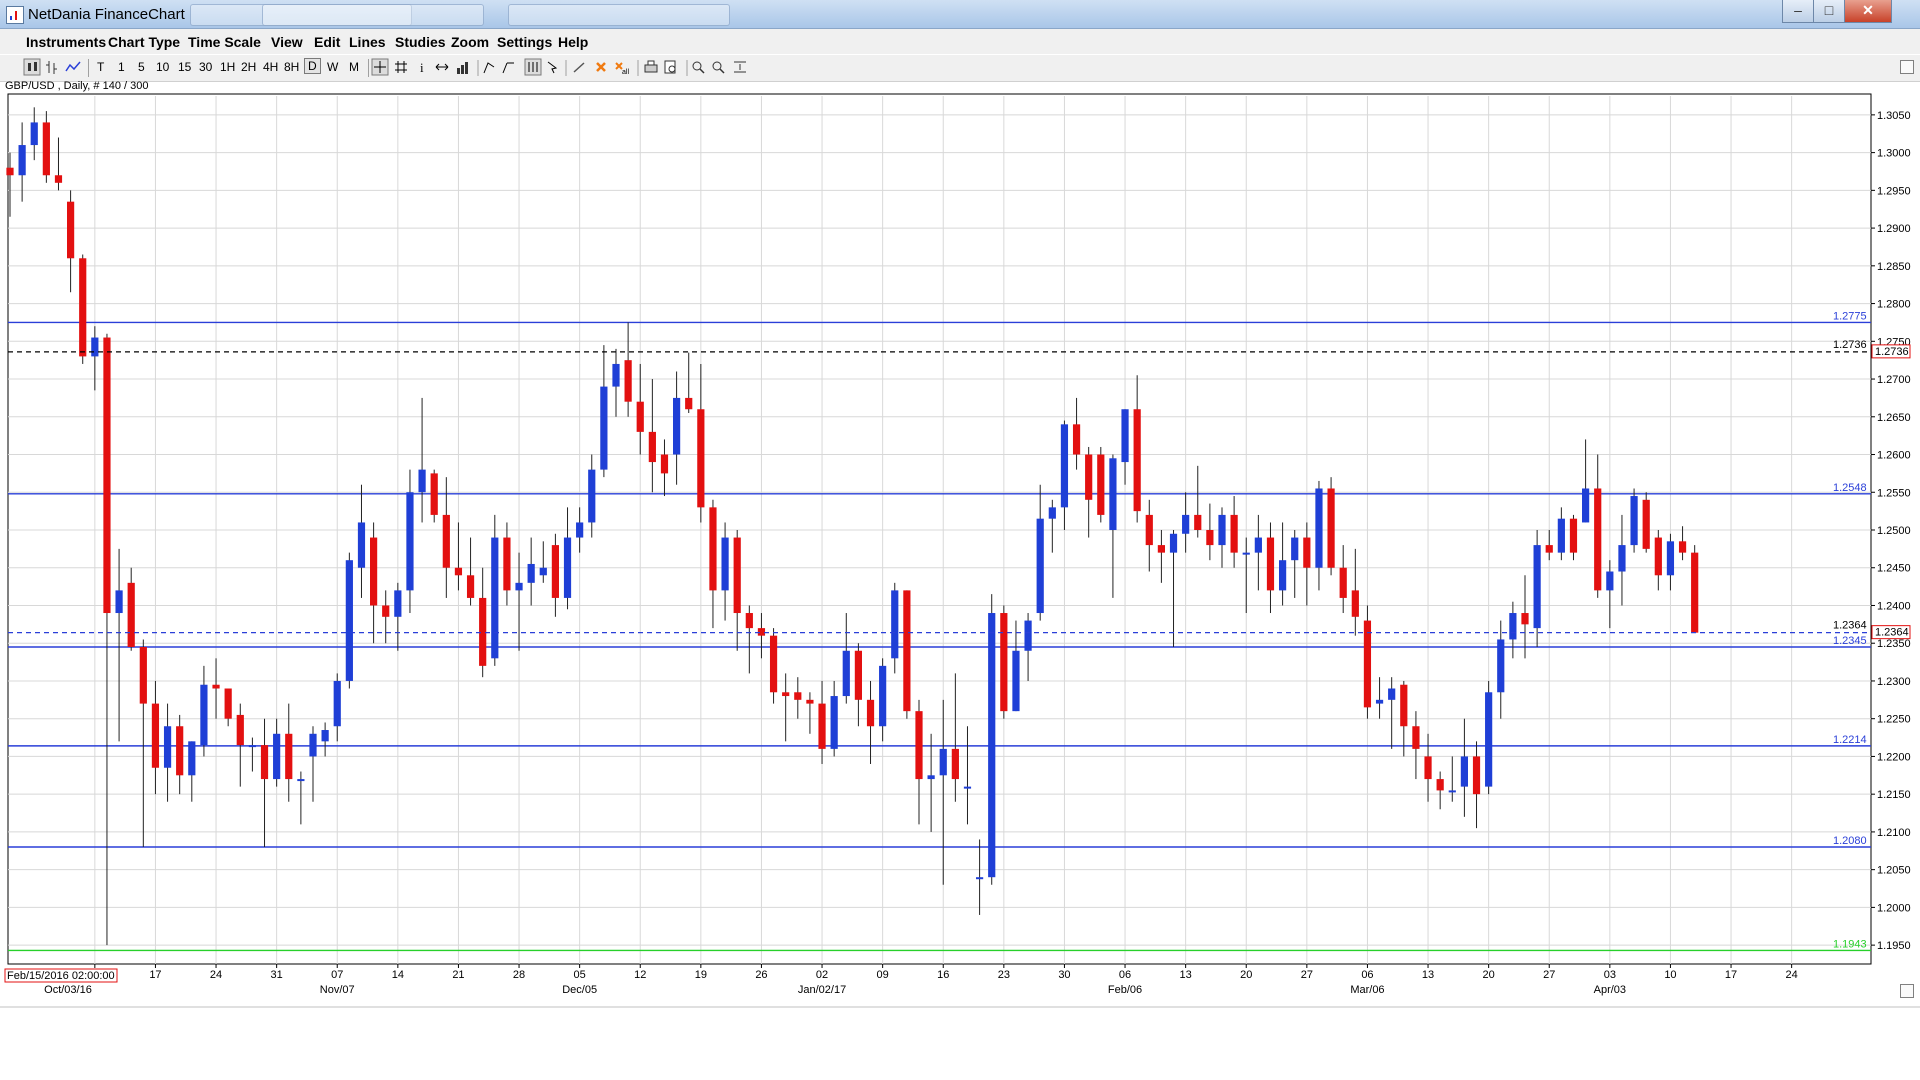  Describe the element at coordinates (579, 990) in the screenshot. I see `x-period-label: Dec/05` at that location.